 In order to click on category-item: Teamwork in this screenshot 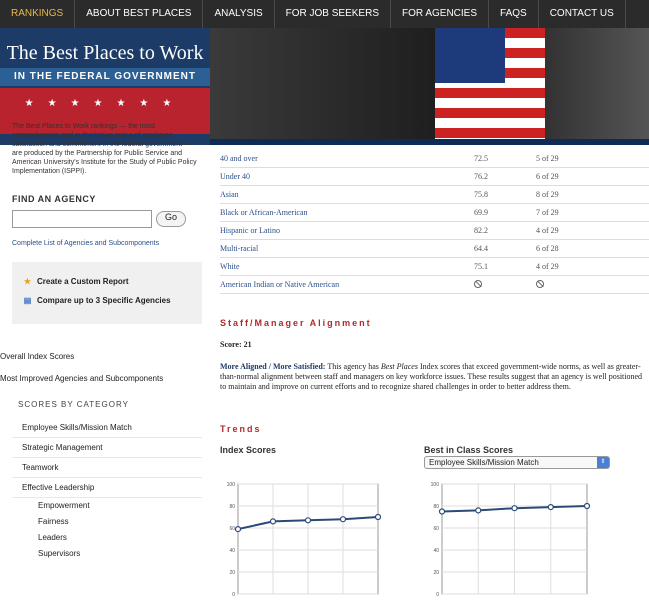, I will do `click(107, 468)`.